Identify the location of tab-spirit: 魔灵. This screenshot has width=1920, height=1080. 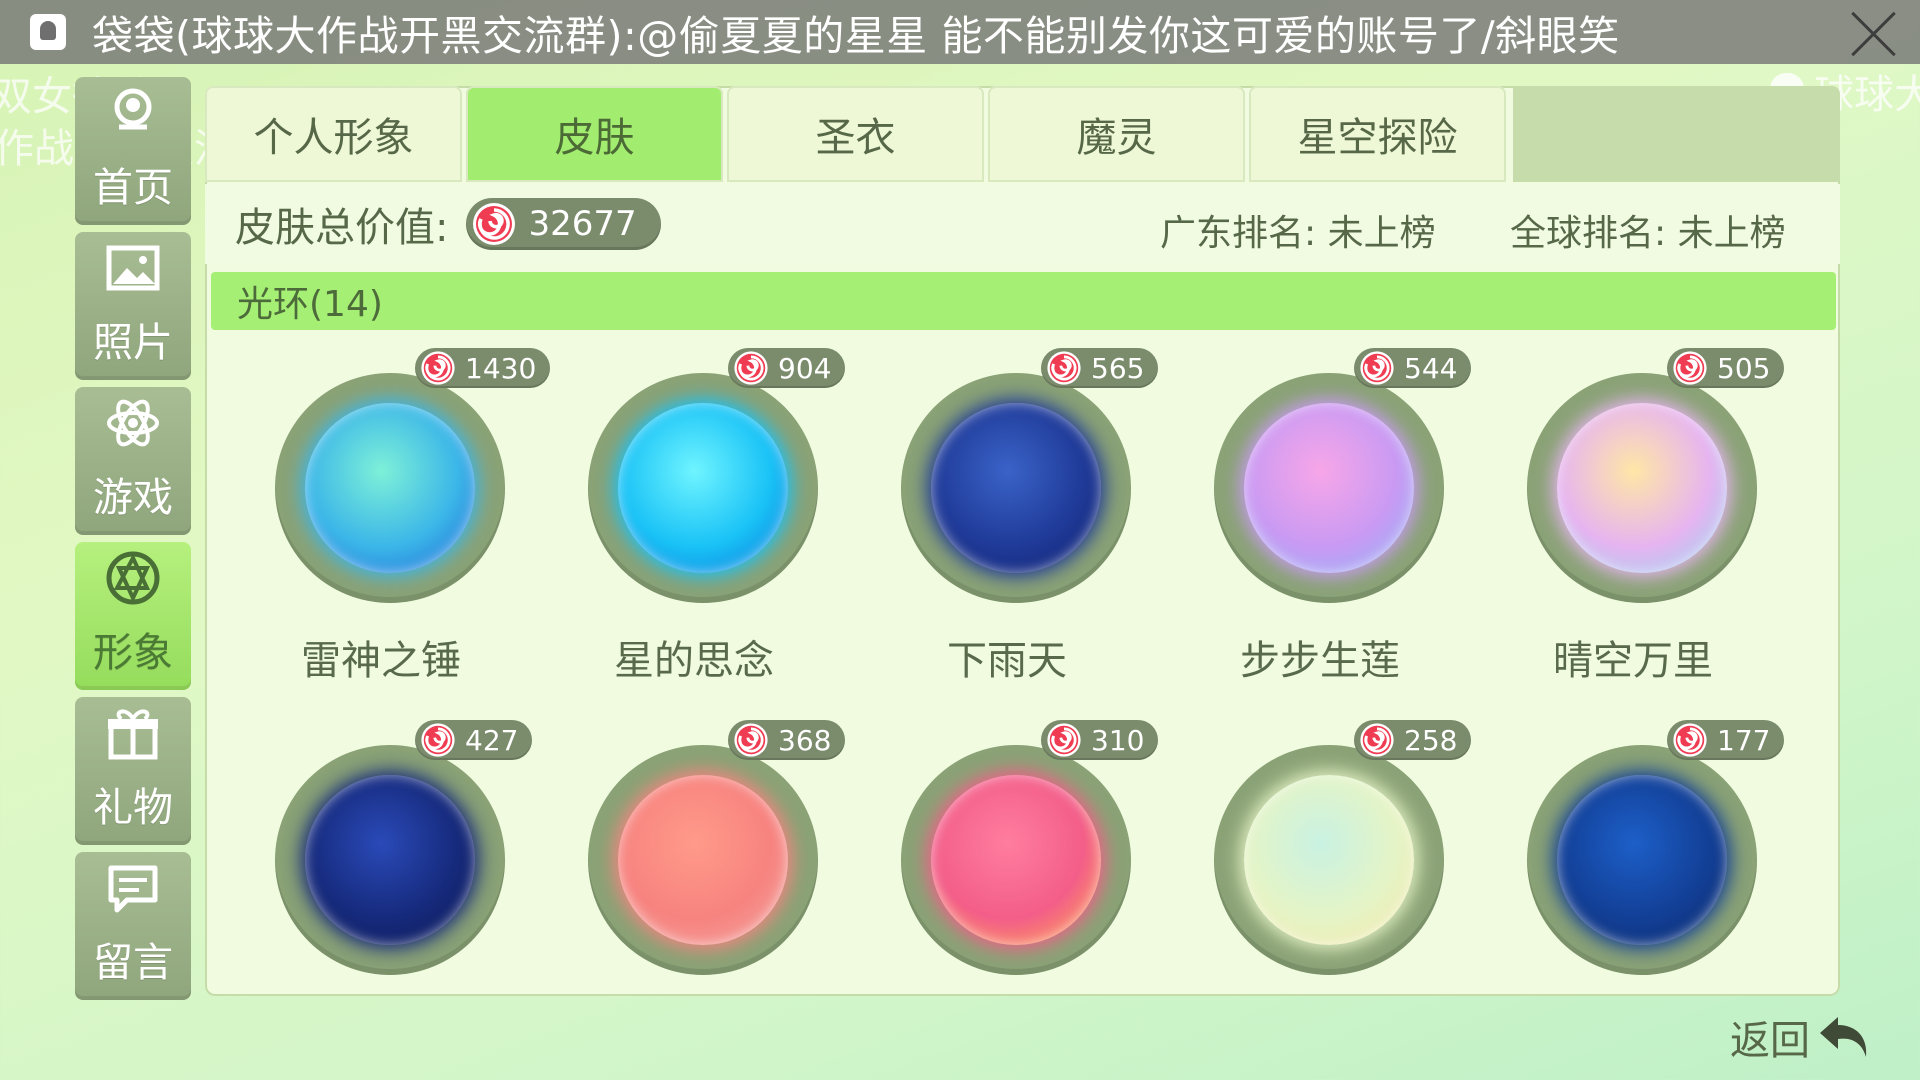
(1116, 134).